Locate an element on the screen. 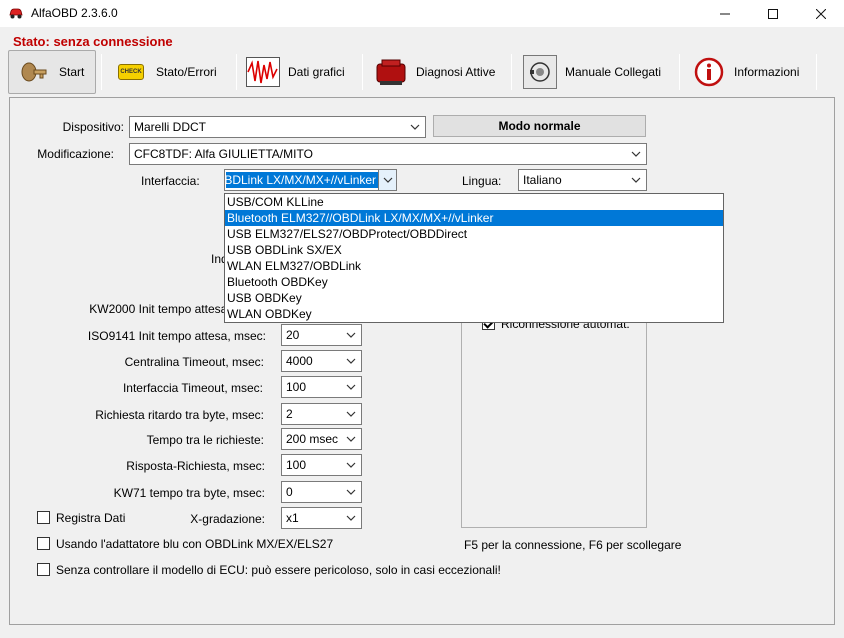 The height and width of the screenshot is (638, 844). dati-grafici-button: Dati grafici is located at coordinates (302, 72).